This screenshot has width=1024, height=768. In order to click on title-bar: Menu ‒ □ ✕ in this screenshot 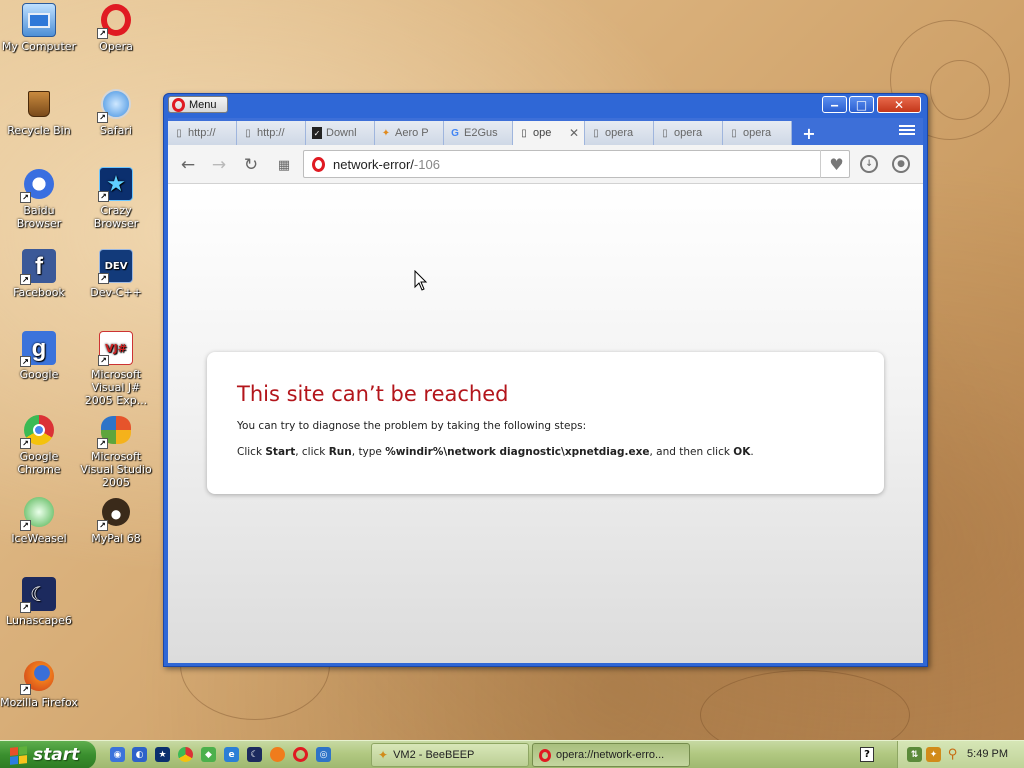, I will do `click(545, 105)`.